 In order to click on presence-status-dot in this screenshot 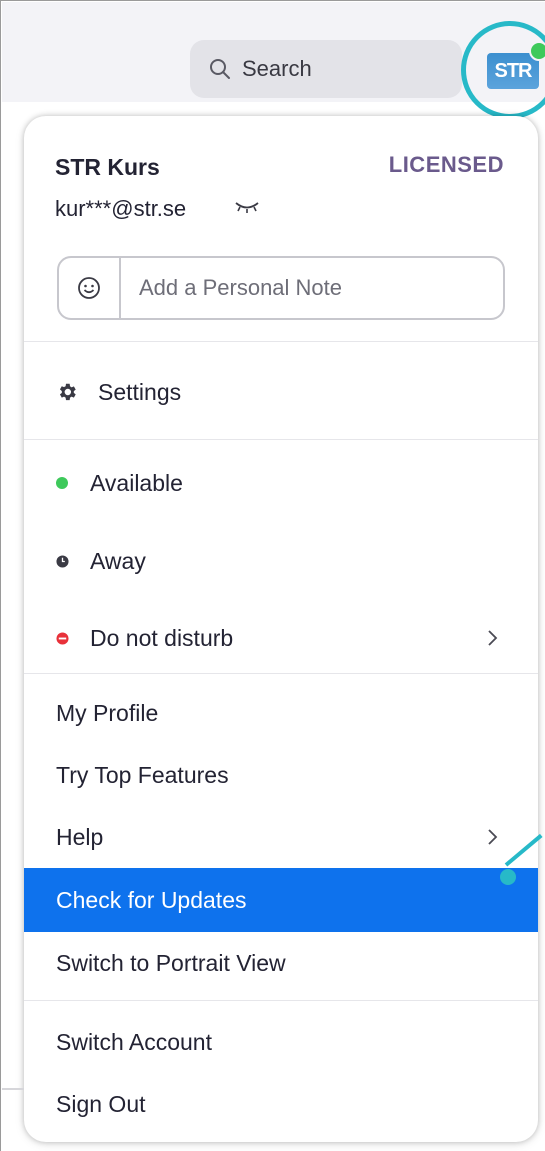, I will do `click(537, 51)`.